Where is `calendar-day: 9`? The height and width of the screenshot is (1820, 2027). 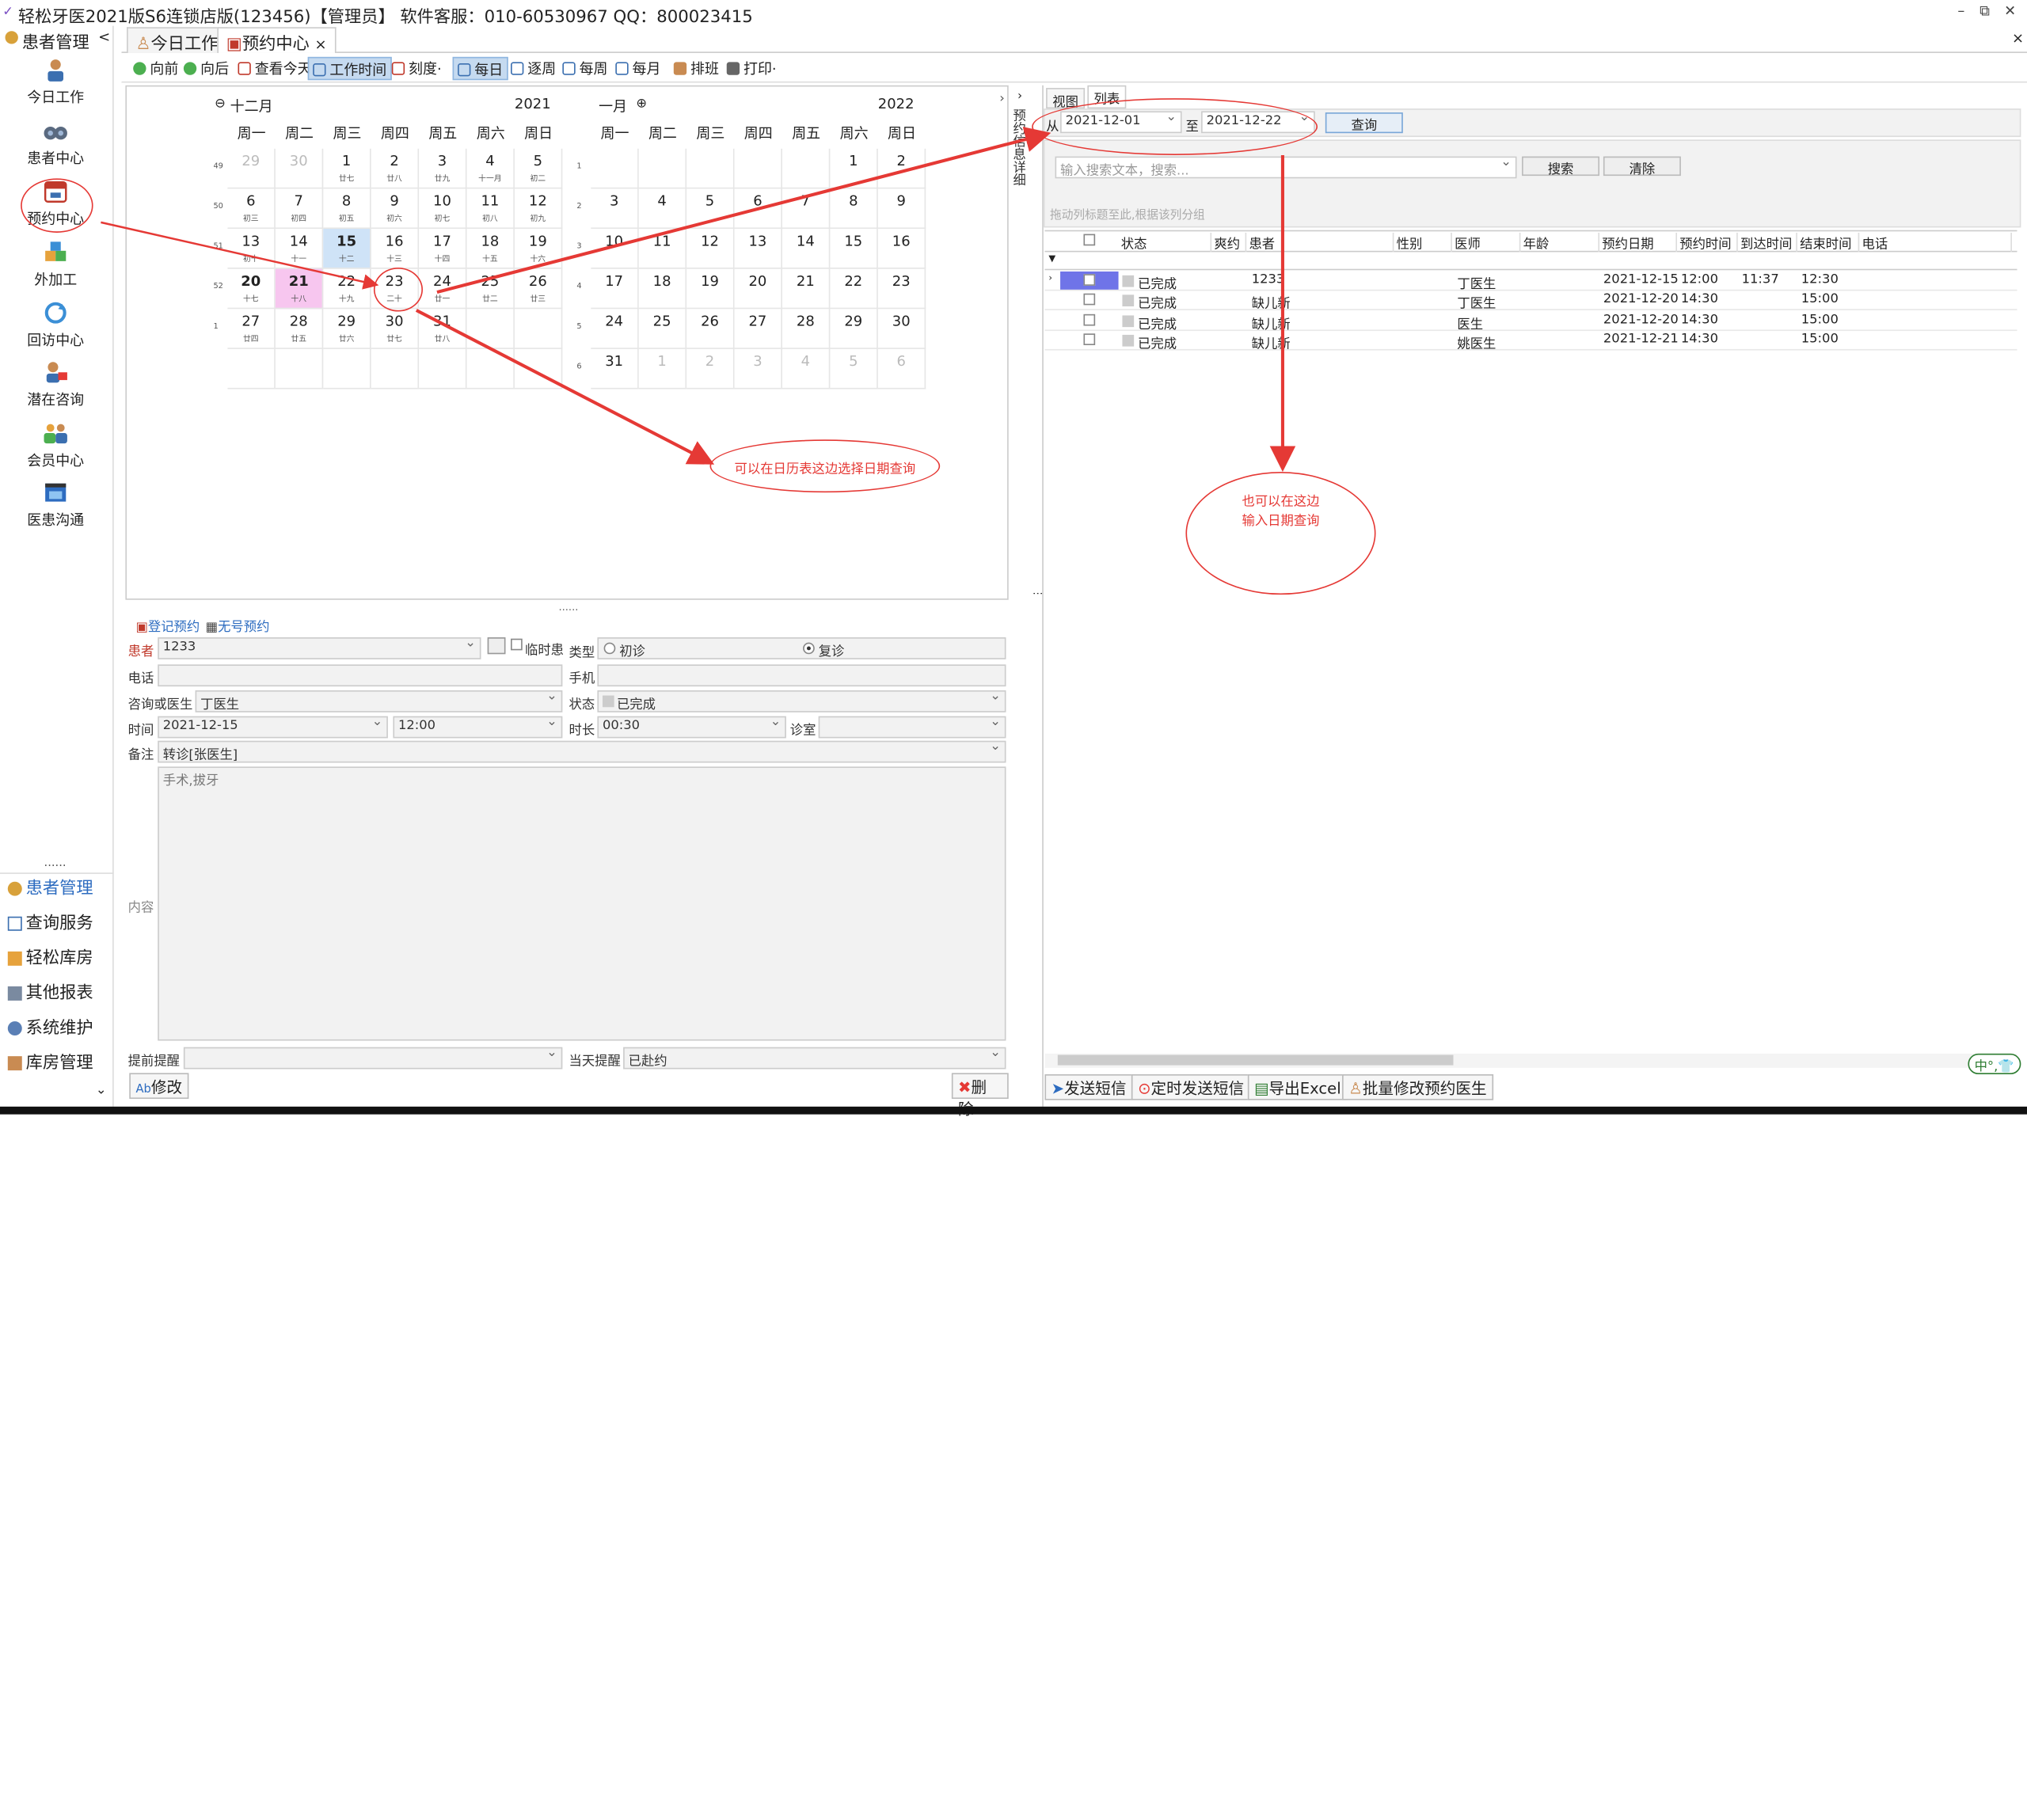 calendar-day: 9 is located at coordinates (901, 209).